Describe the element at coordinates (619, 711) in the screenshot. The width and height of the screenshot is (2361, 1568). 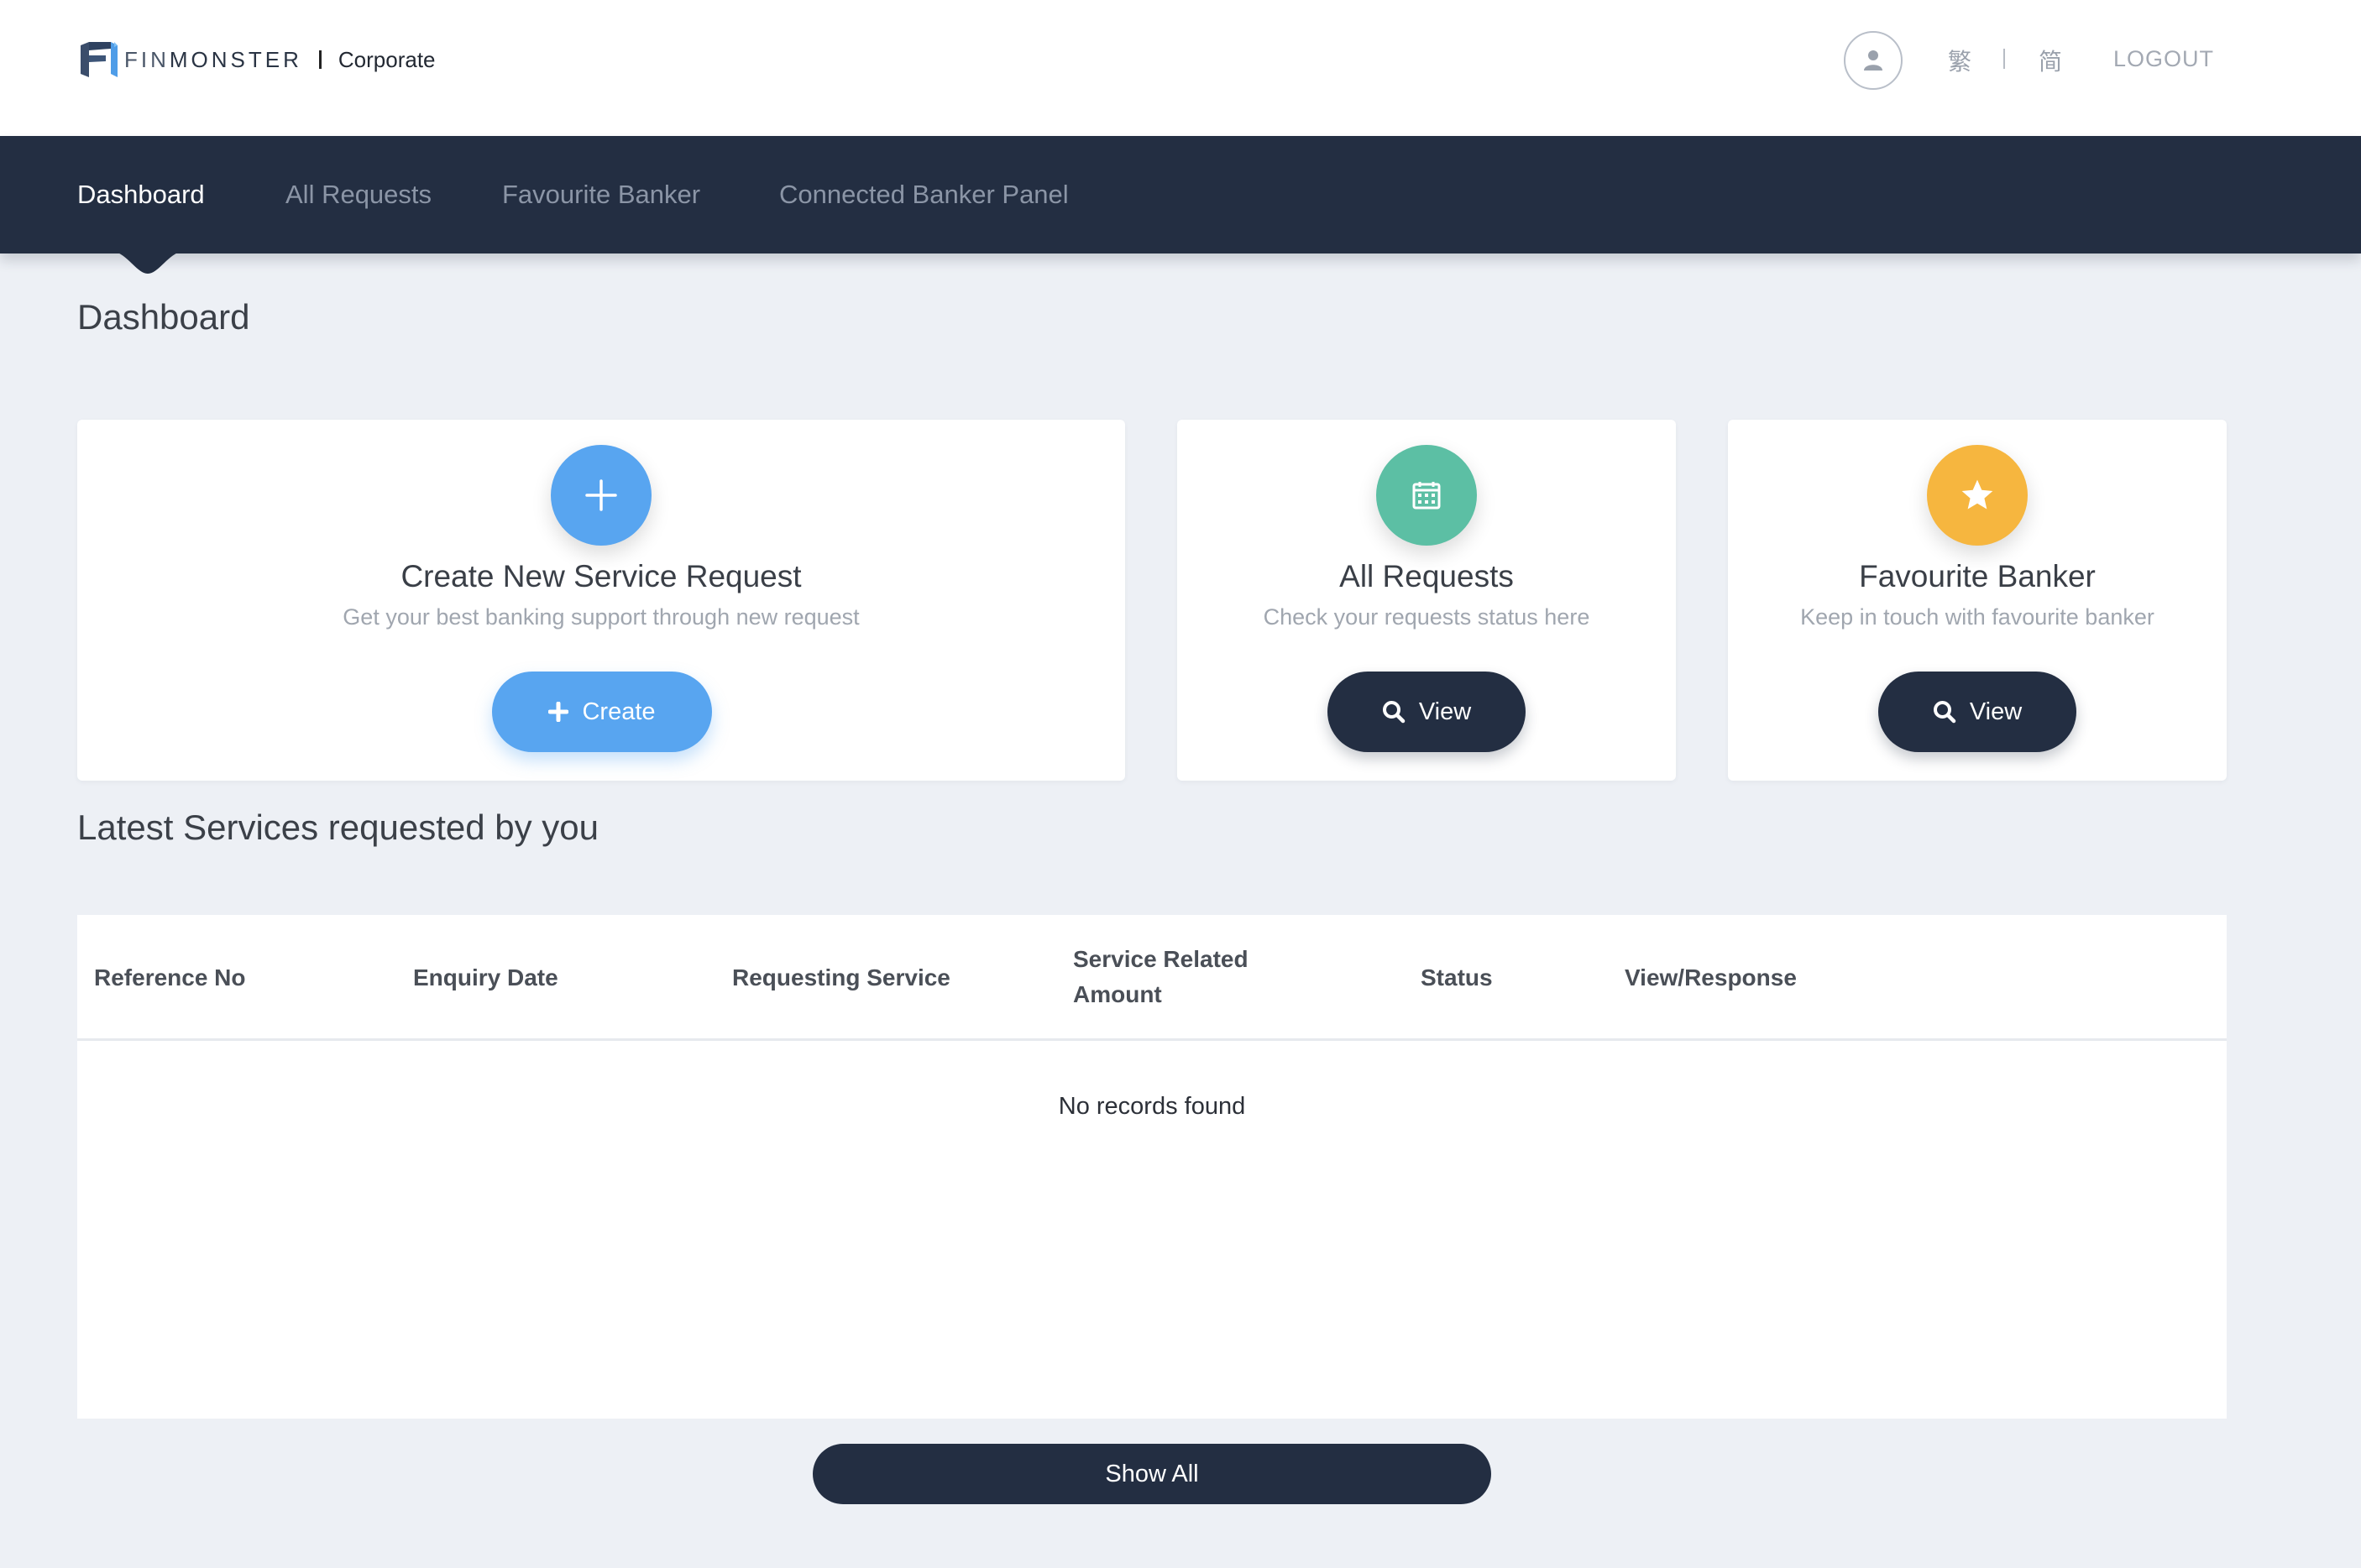
I see `create-button-label: Create` at that location.